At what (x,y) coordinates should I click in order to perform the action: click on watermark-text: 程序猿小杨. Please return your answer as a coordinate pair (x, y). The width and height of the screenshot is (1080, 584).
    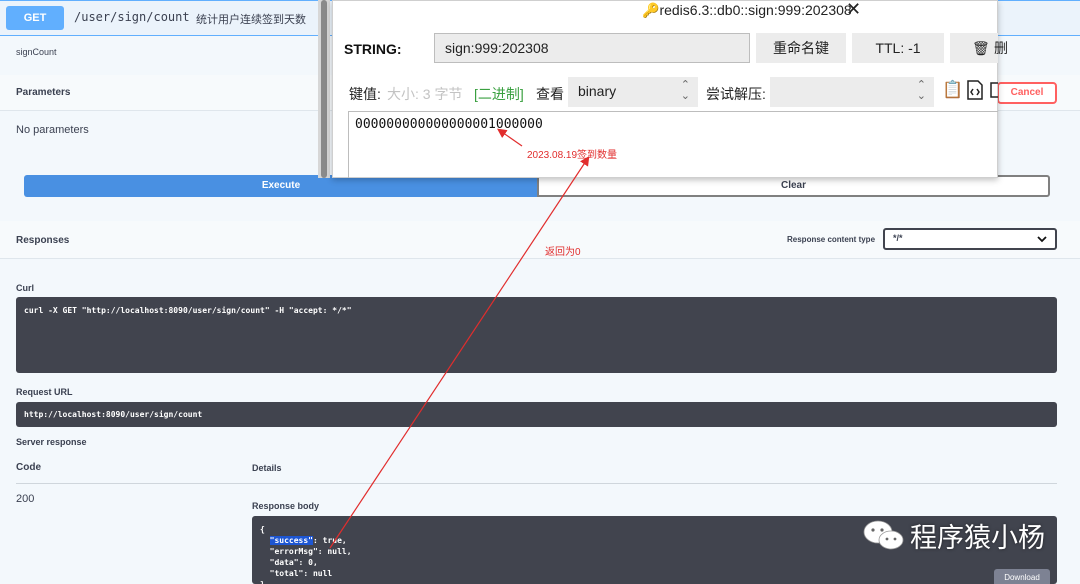
    Looking at the image, I should click on (977, 538).